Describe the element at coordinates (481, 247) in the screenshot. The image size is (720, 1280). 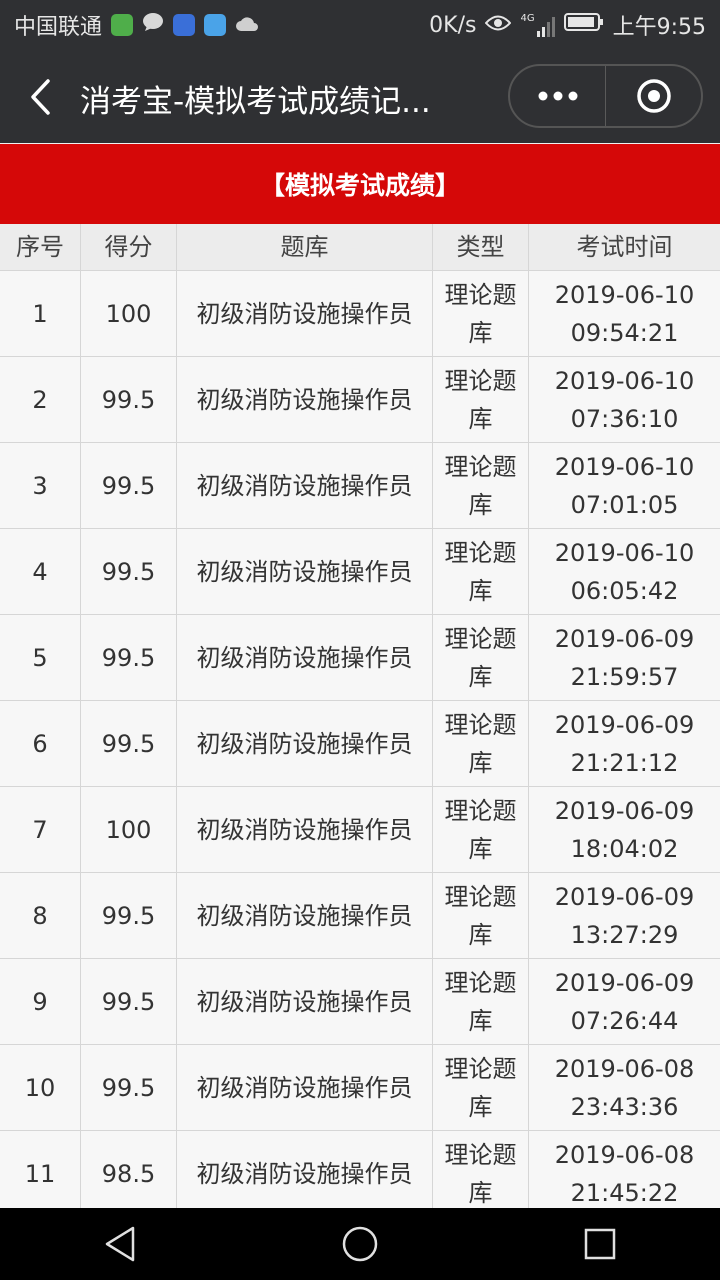
I see `header-type: 类型` at that location.